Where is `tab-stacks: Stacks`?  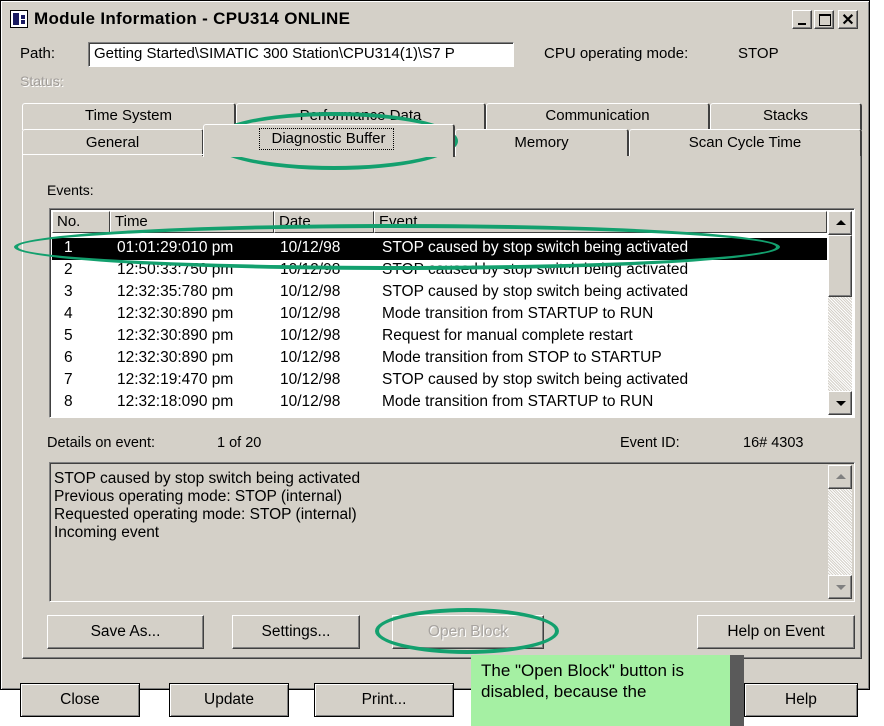
tab-stacks: Stacks is located at coordinates (786, 116).